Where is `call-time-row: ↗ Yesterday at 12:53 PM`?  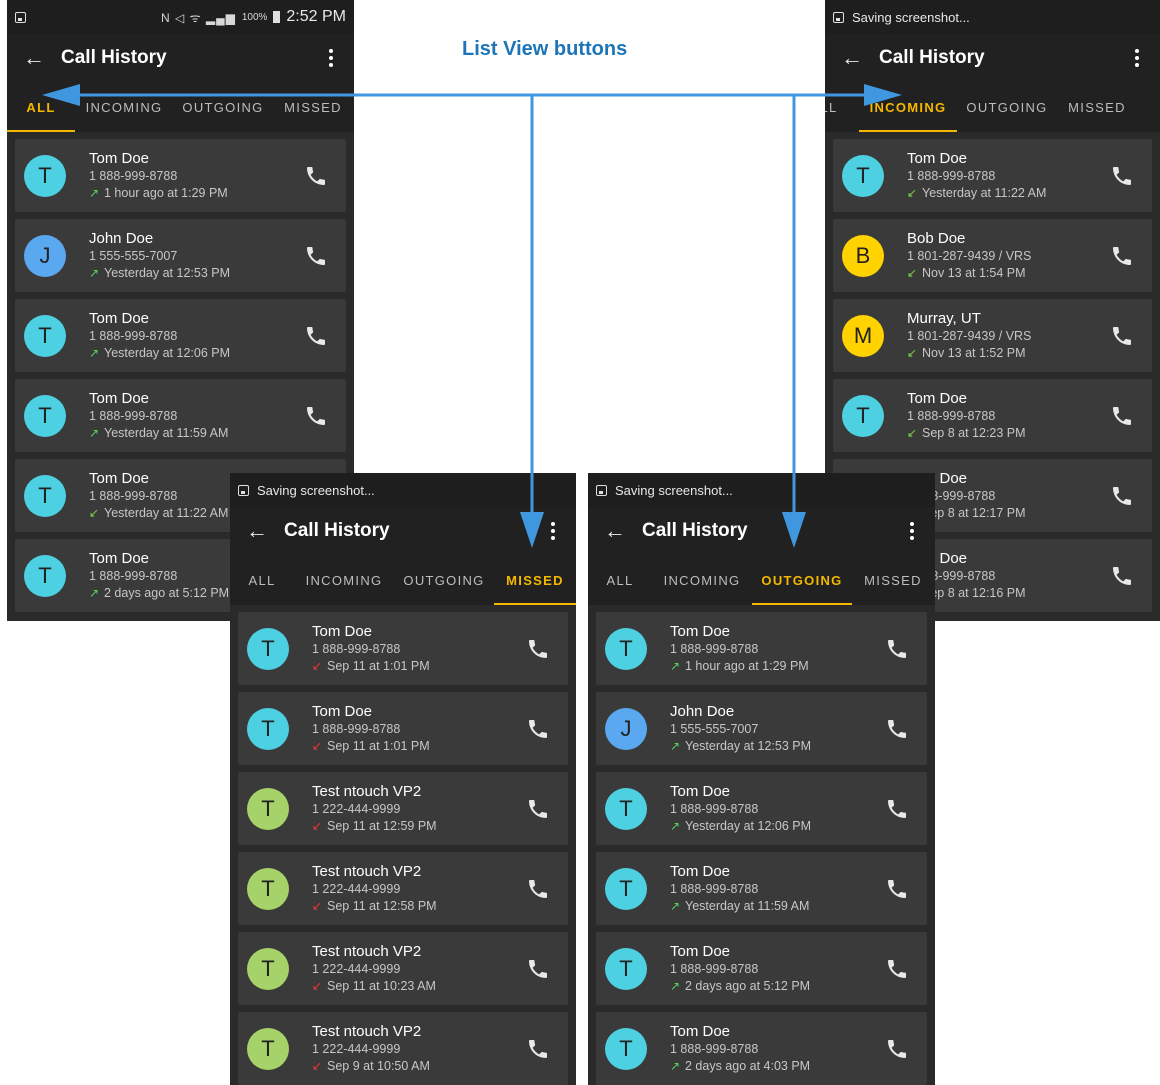
call-time-row: ↗ Yesterday at 12:53 PM is located at coordinates (187, 273).